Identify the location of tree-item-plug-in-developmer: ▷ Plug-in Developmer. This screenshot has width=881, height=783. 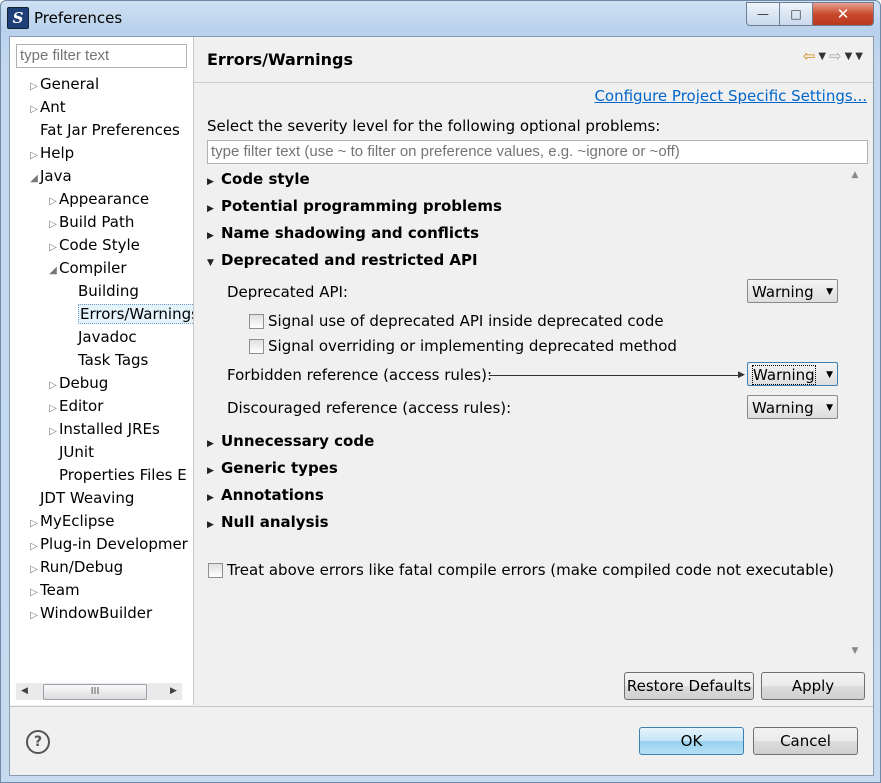
(108, 544).